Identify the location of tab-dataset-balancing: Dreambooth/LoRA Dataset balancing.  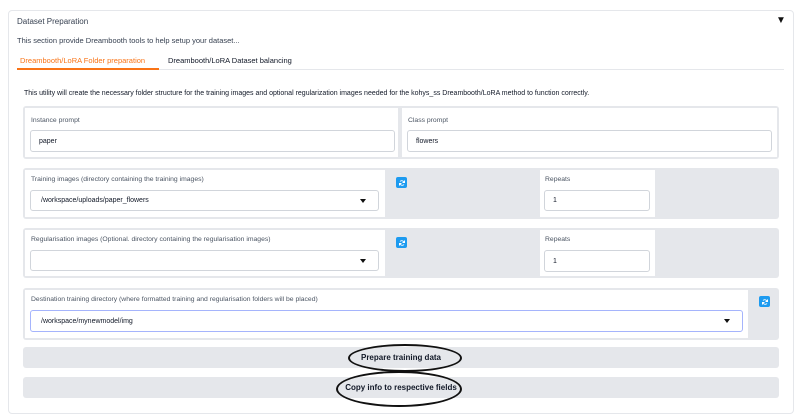
(230, 60).